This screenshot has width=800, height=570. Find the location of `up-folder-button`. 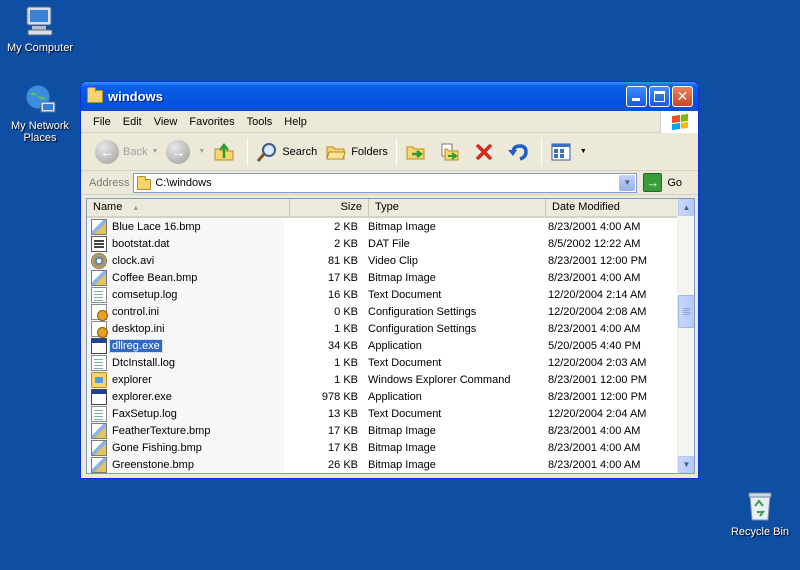

up-folder-button is located at coordinates (226, 152).